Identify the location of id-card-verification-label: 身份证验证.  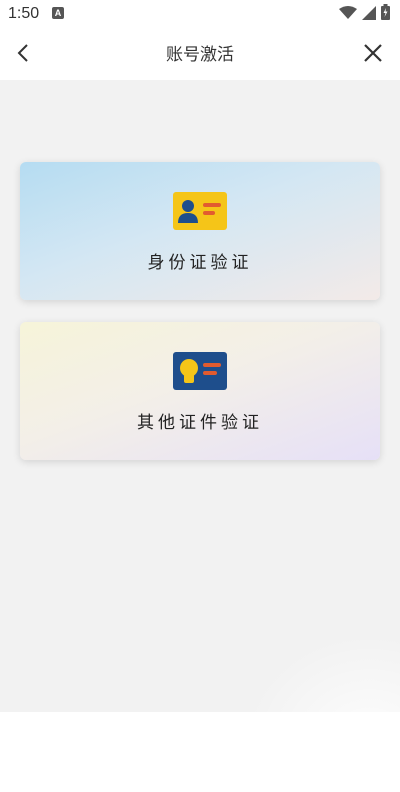
(200, 263).